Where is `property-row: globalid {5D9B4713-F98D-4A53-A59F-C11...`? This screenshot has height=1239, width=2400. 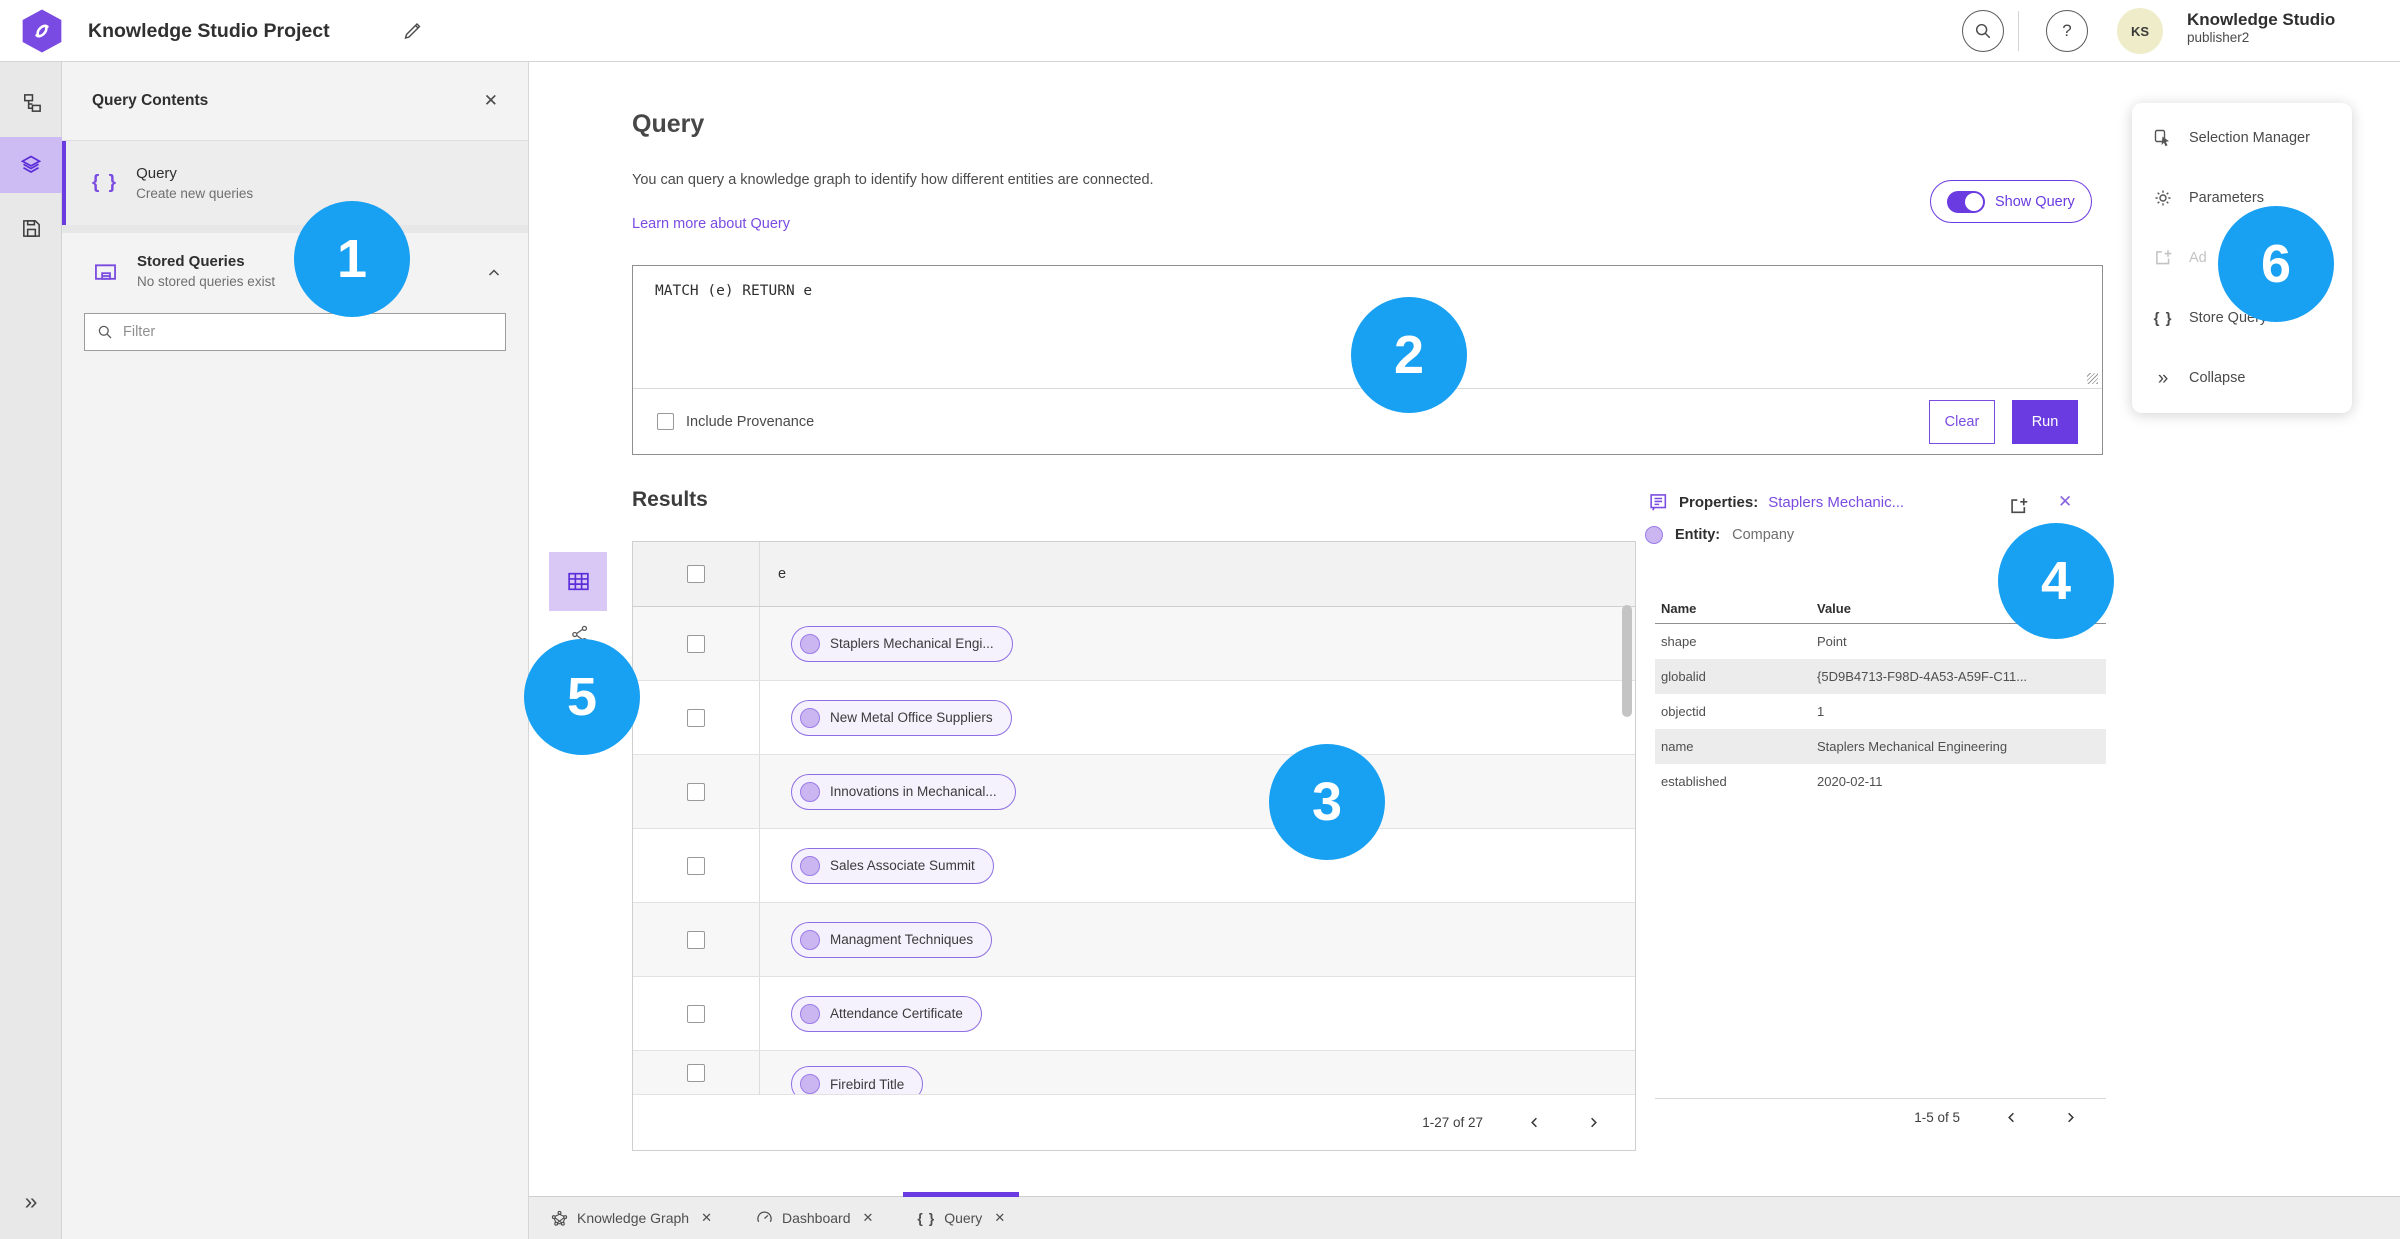
property-row: globalid {5D9B4713-F98D-4A53-A59F-C11... is located at coordinates (1880, 676).